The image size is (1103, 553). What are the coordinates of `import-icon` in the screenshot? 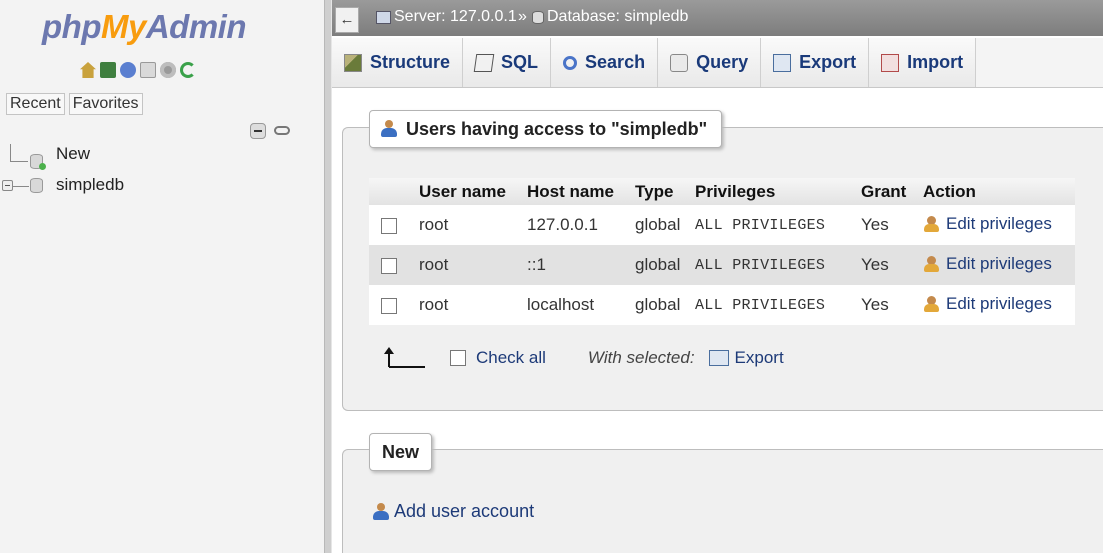 It's located at (890, 62).